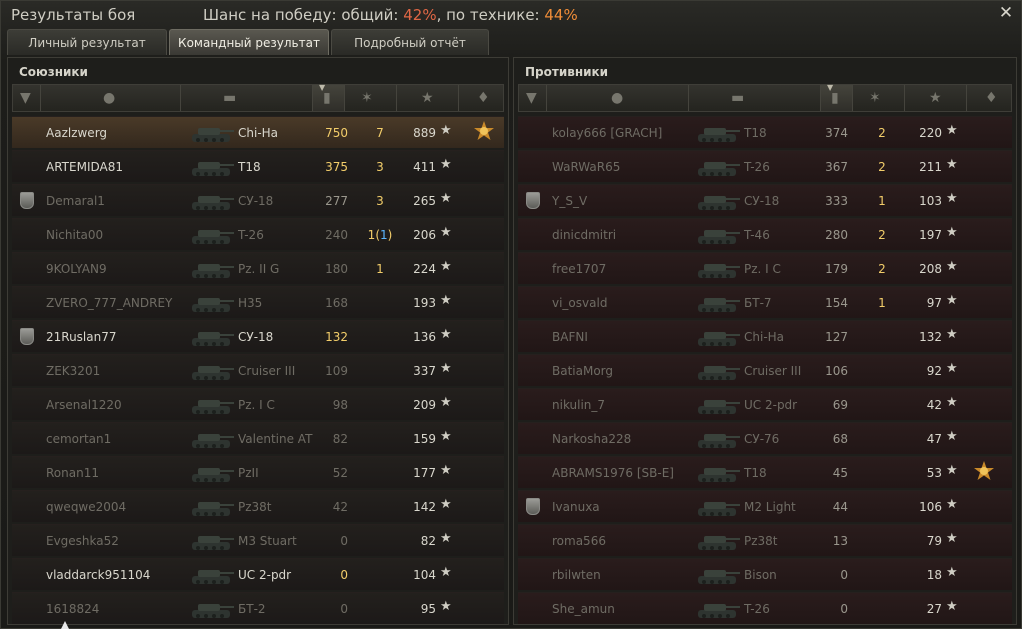  What do you see at coordinates (81, 337) in the screenshot?
I see `player-name: 21Ruslan77` at bounding box center [81, 337].